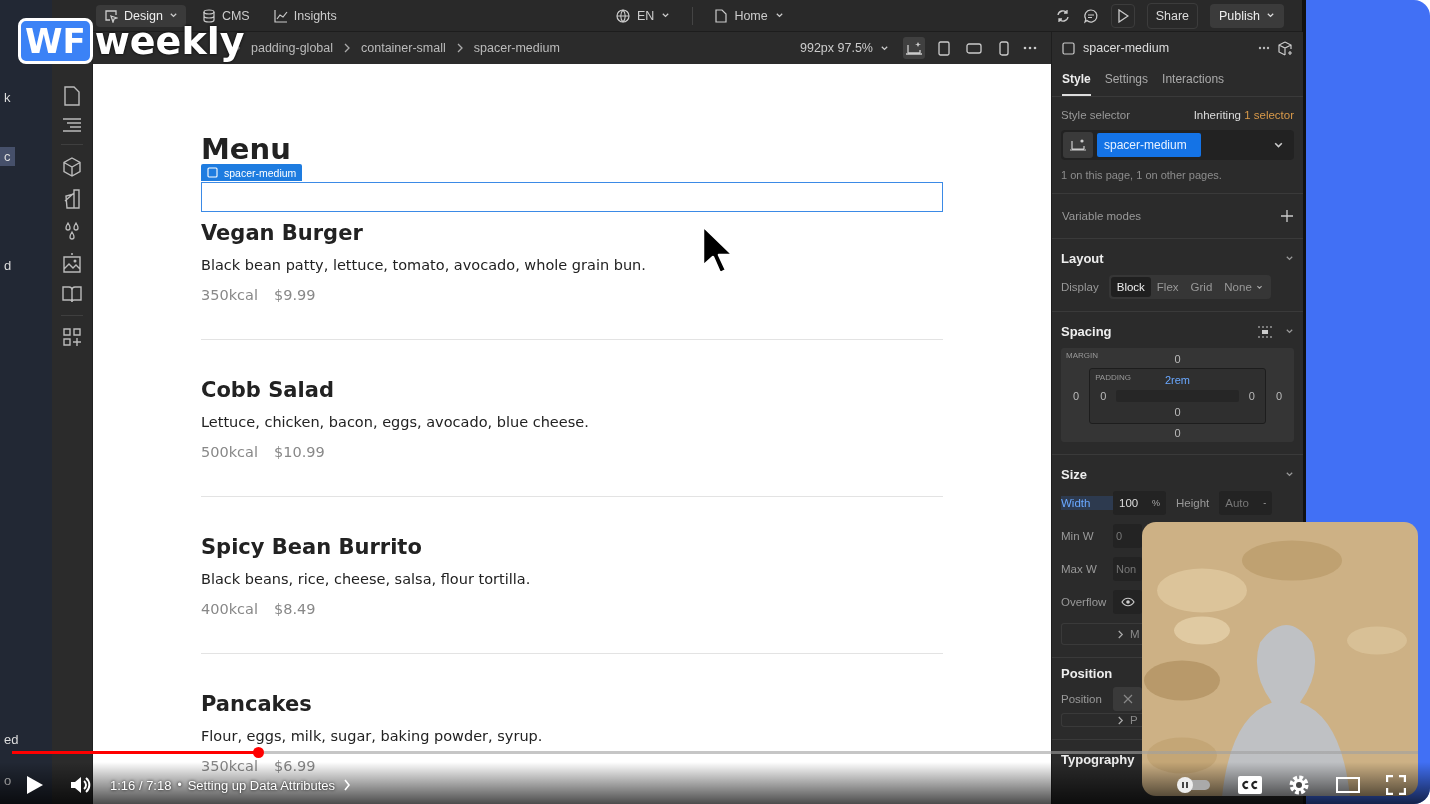 This screenshot has height=804, width=1430. What do you see at coordinates (294, 766) in the screenshot?
I see `price-text: $6.99` at bounding box center [294, 766].